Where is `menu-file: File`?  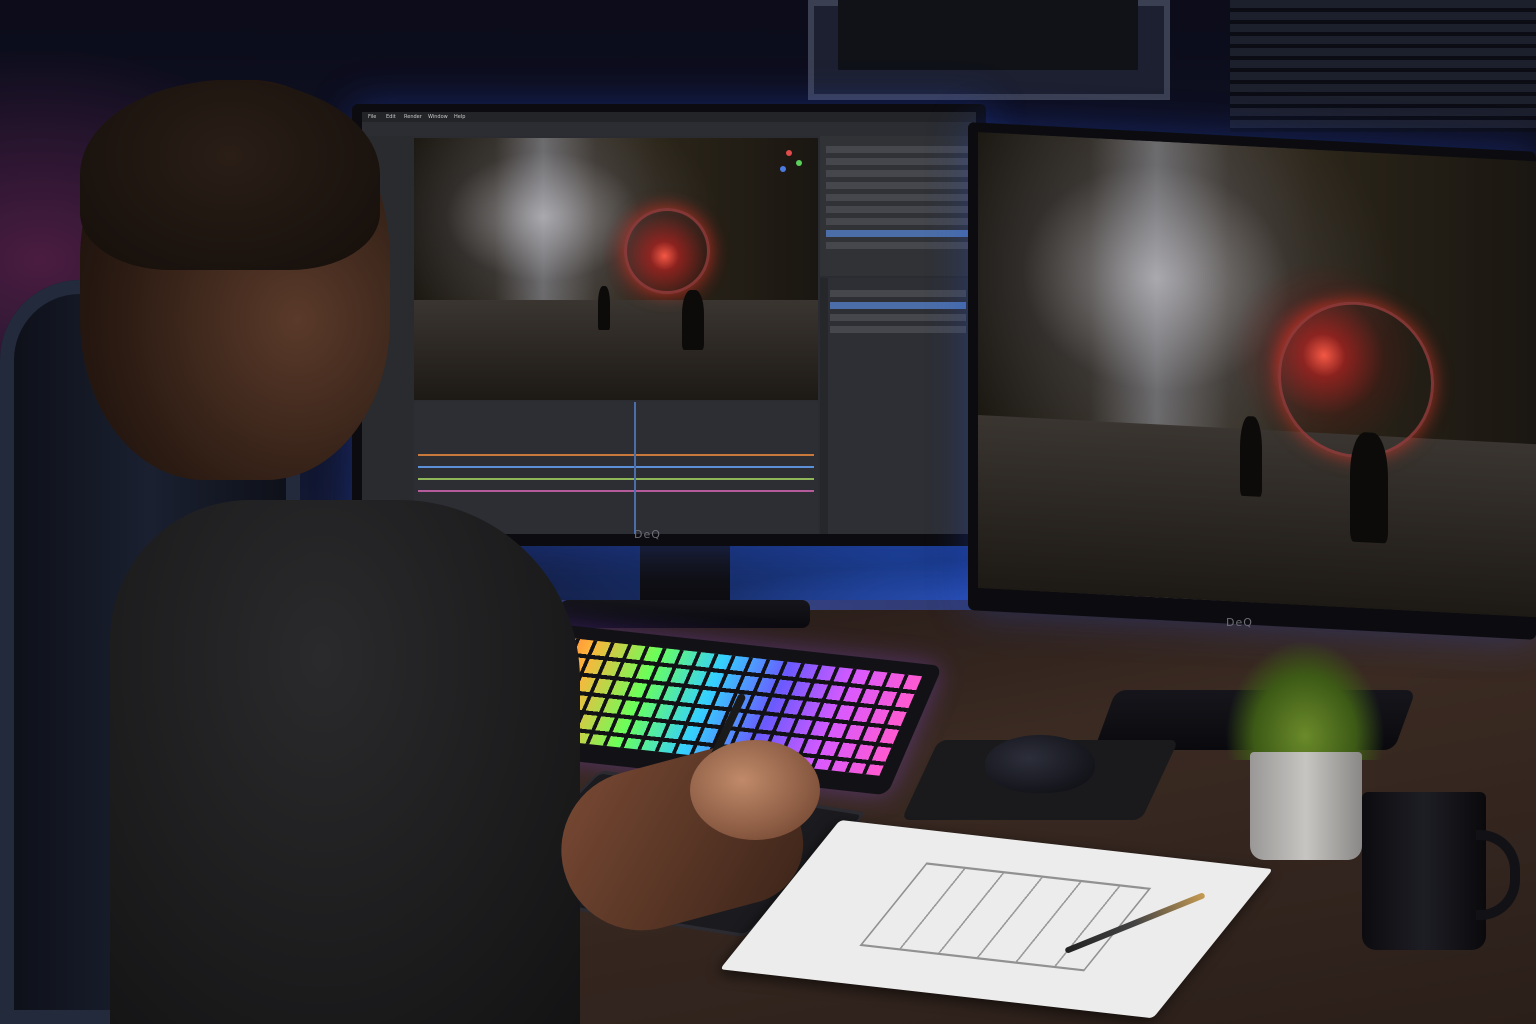
menu-file: File is located at coordinates (372, 117).